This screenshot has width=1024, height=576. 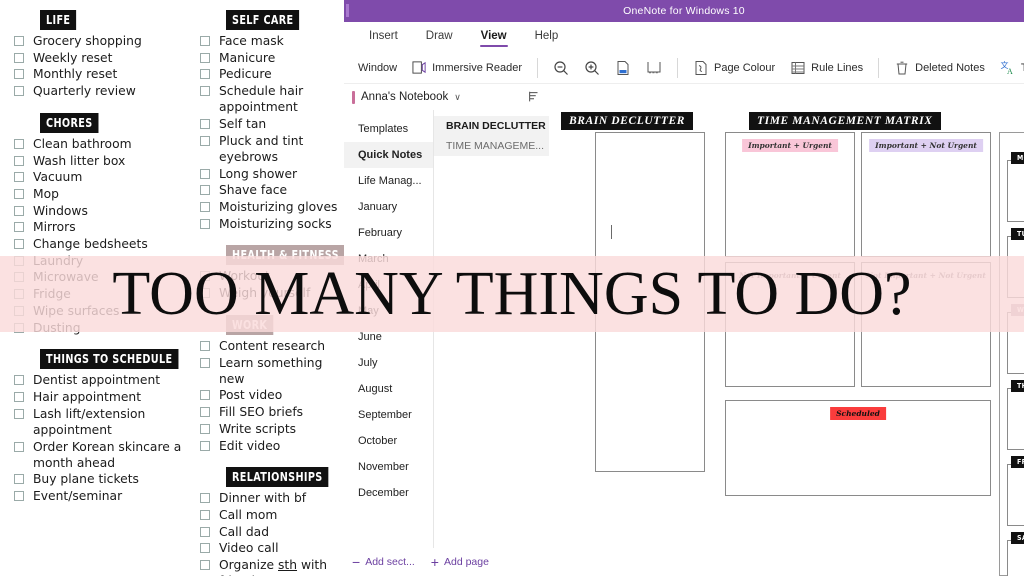 I want to click on add-page-button: + Add page, so click(x=460, y=562).